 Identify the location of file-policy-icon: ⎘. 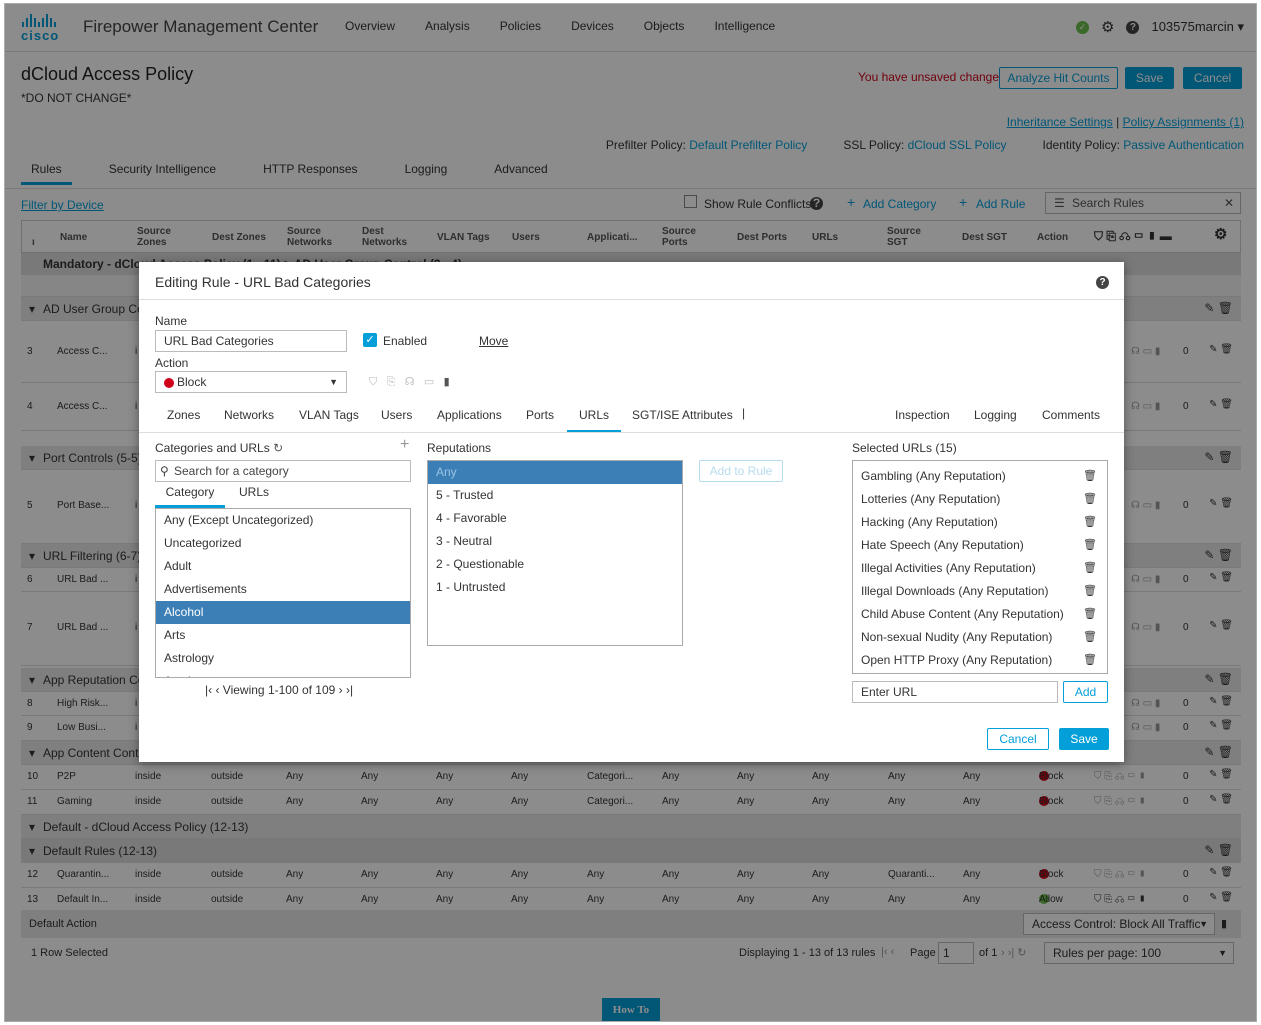
(391, 382).